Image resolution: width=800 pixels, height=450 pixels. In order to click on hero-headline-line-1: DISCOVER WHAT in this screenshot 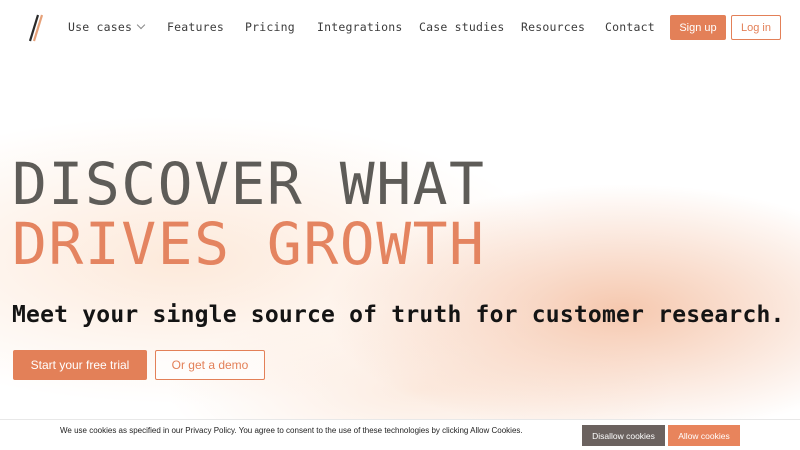, I will do `click(249, 184)`.